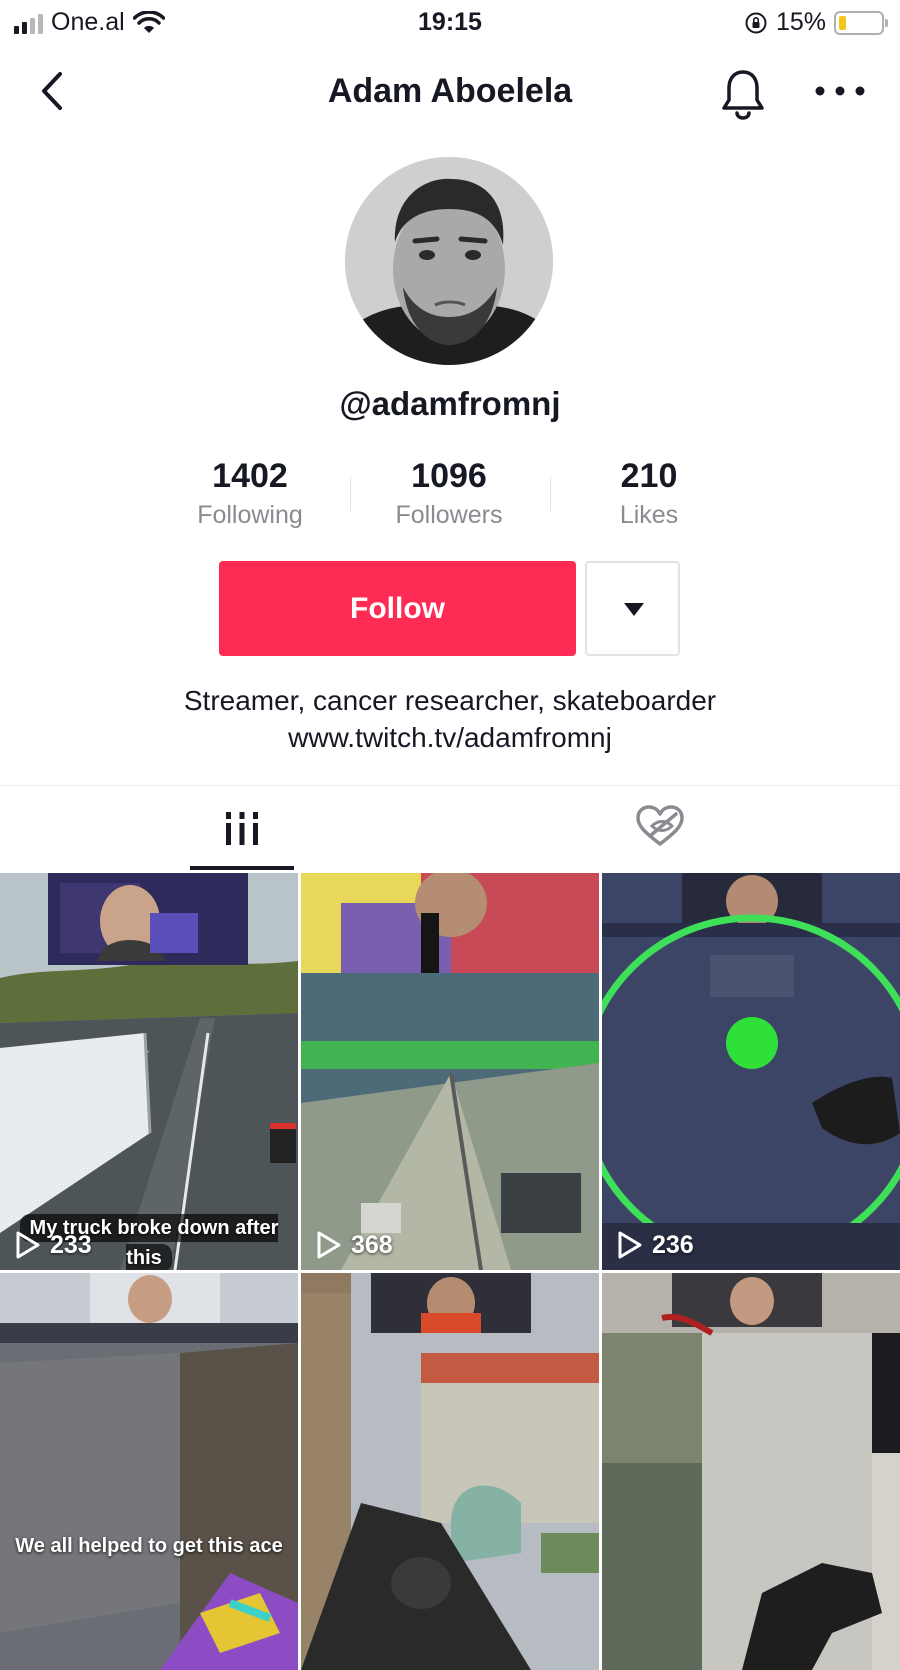 The width and height of the screenshot is (900, 1670). Describe the element at coordinates (450, 1071) in the screenshot. I see `video-thumbnail: 368` at that location.